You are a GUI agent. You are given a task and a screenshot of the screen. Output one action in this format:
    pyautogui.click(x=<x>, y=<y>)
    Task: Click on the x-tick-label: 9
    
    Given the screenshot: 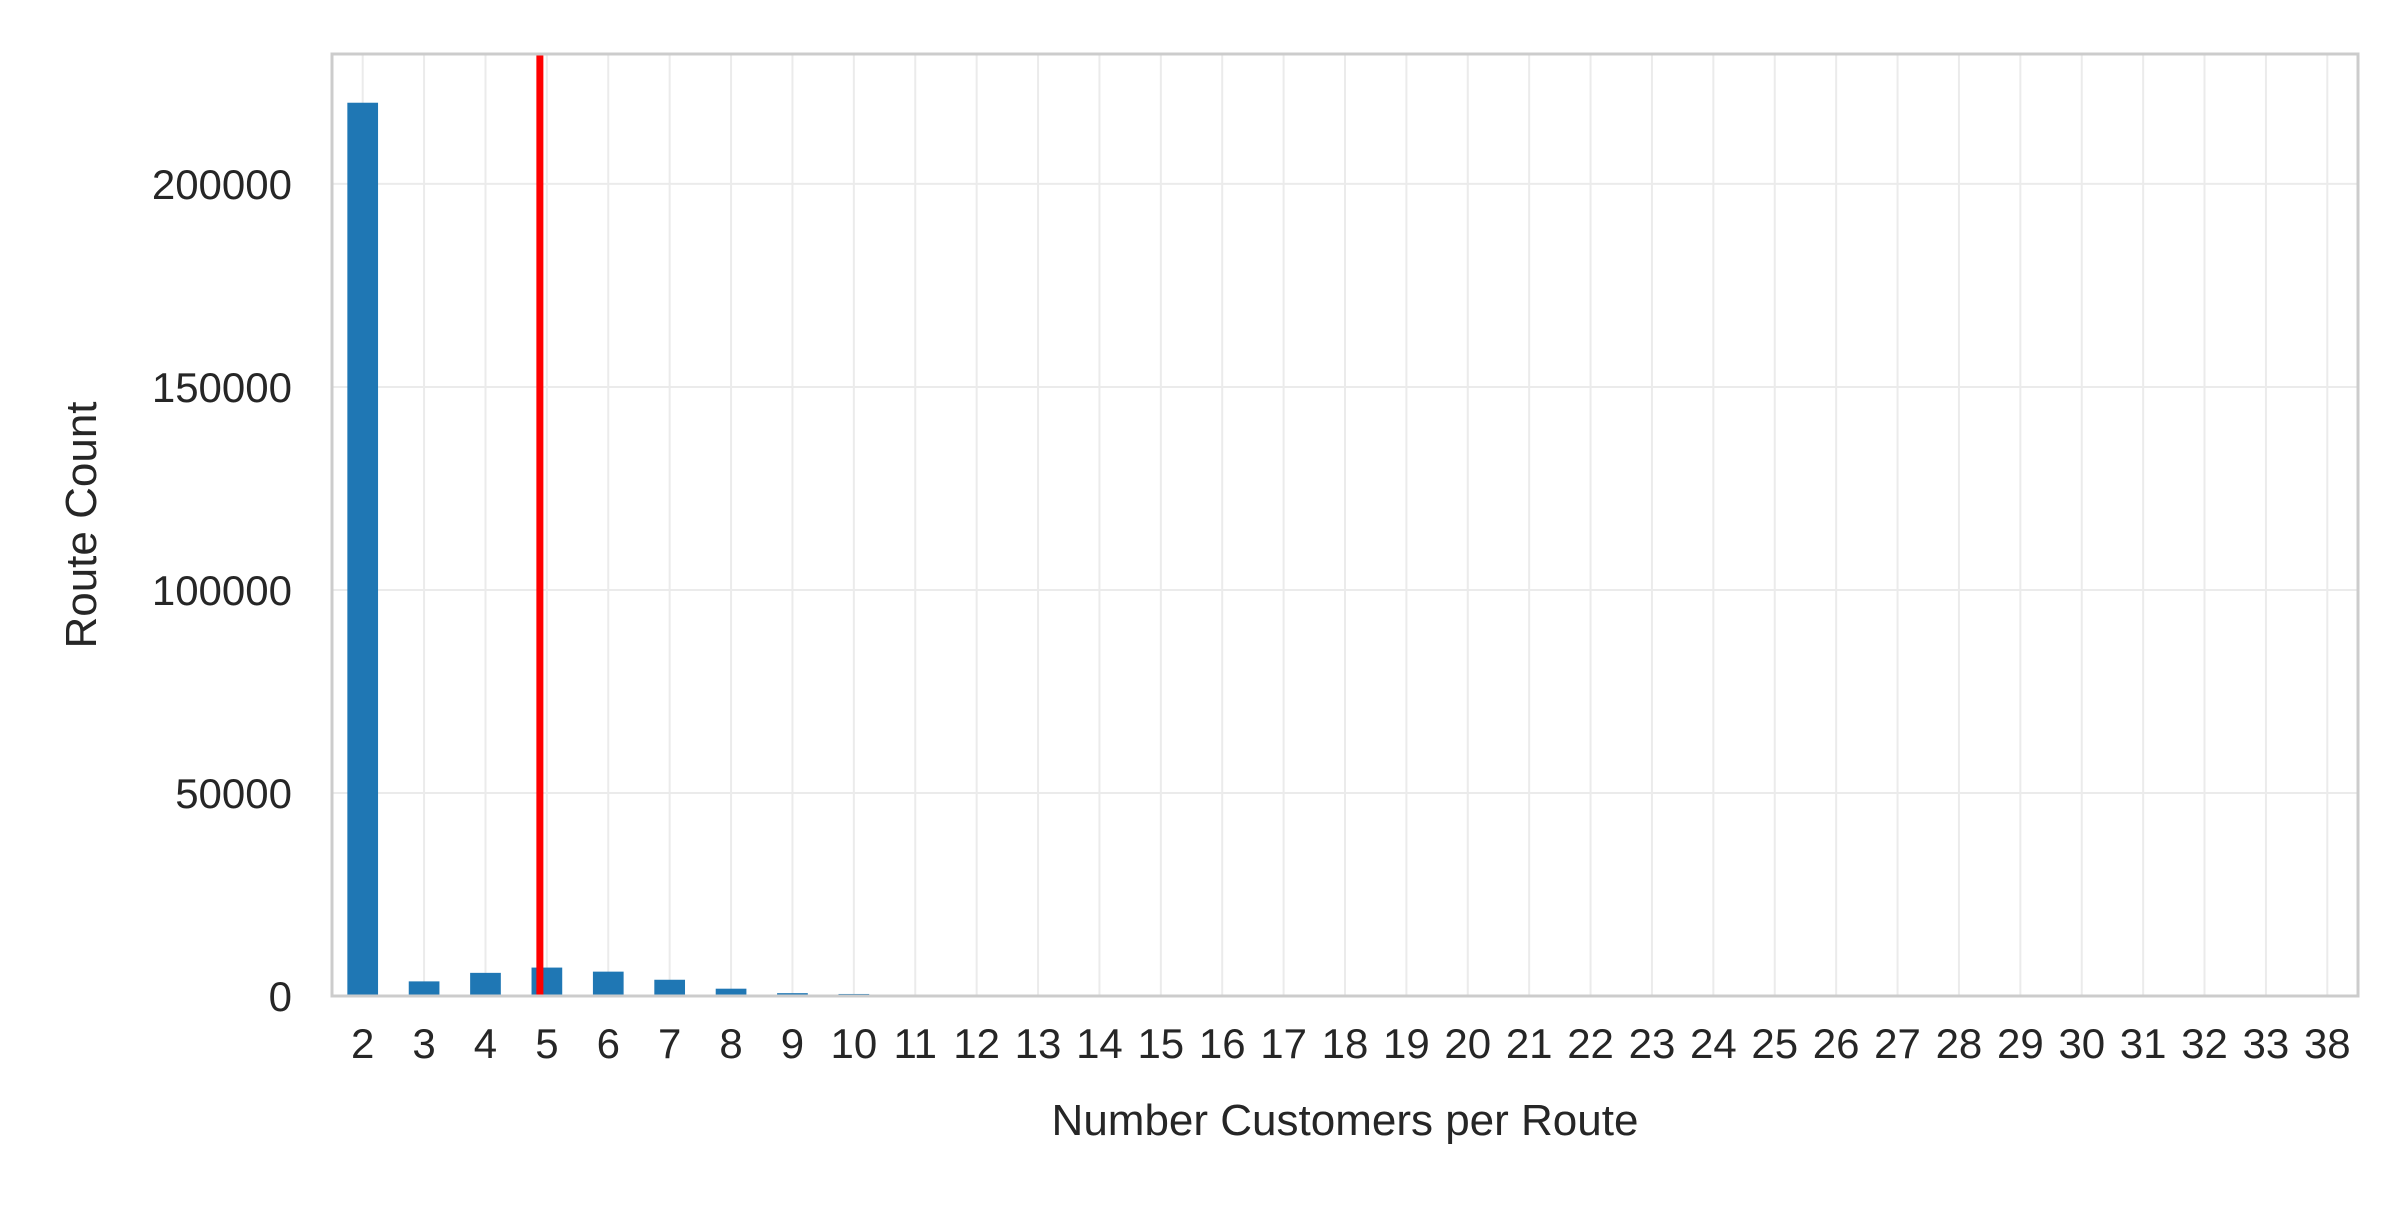 What is the action you would take?
    pyautogui.click(x=792, y=1043)
    